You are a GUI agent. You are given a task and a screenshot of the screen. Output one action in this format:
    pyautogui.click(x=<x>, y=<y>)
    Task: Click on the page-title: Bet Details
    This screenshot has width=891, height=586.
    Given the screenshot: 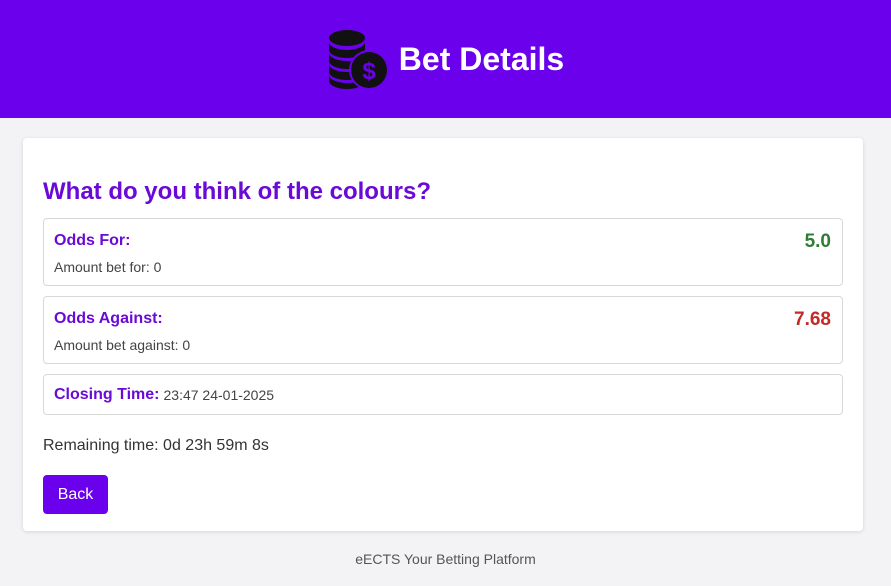 What is the action you would take?
    pyautogui.click(x=481, y=58)
    